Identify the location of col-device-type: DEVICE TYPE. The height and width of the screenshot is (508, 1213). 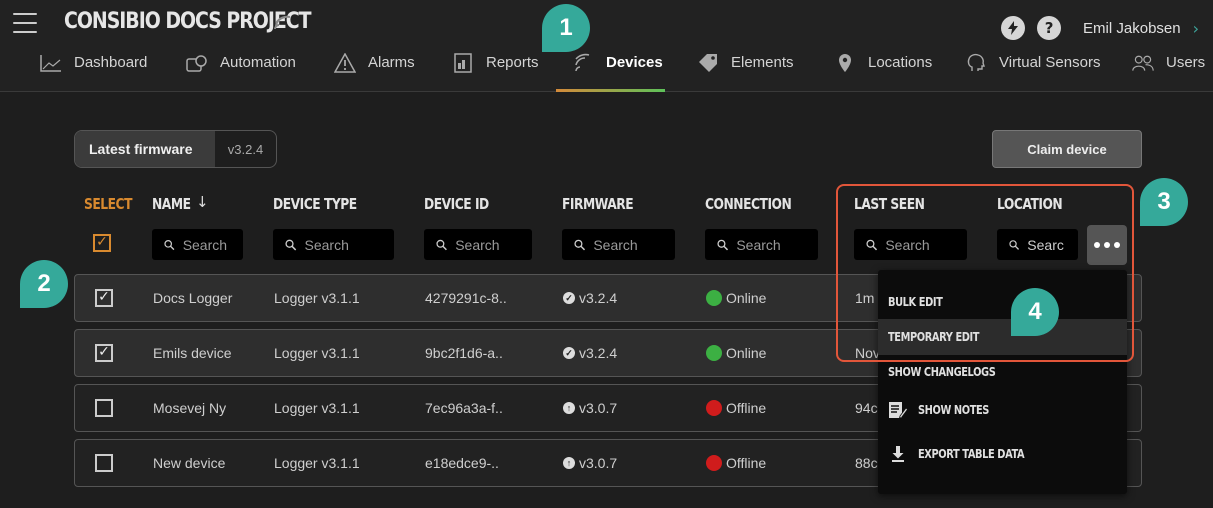
(315, 204).